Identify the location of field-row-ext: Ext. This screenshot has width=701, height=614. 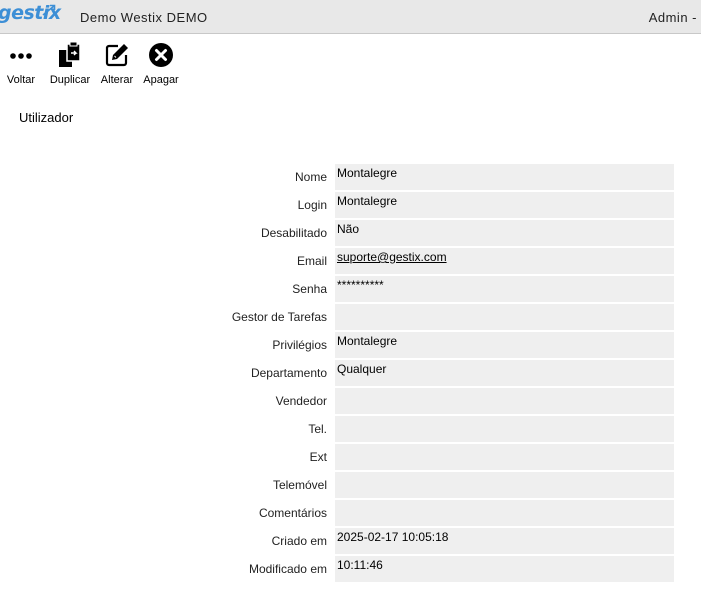
(350, 457).